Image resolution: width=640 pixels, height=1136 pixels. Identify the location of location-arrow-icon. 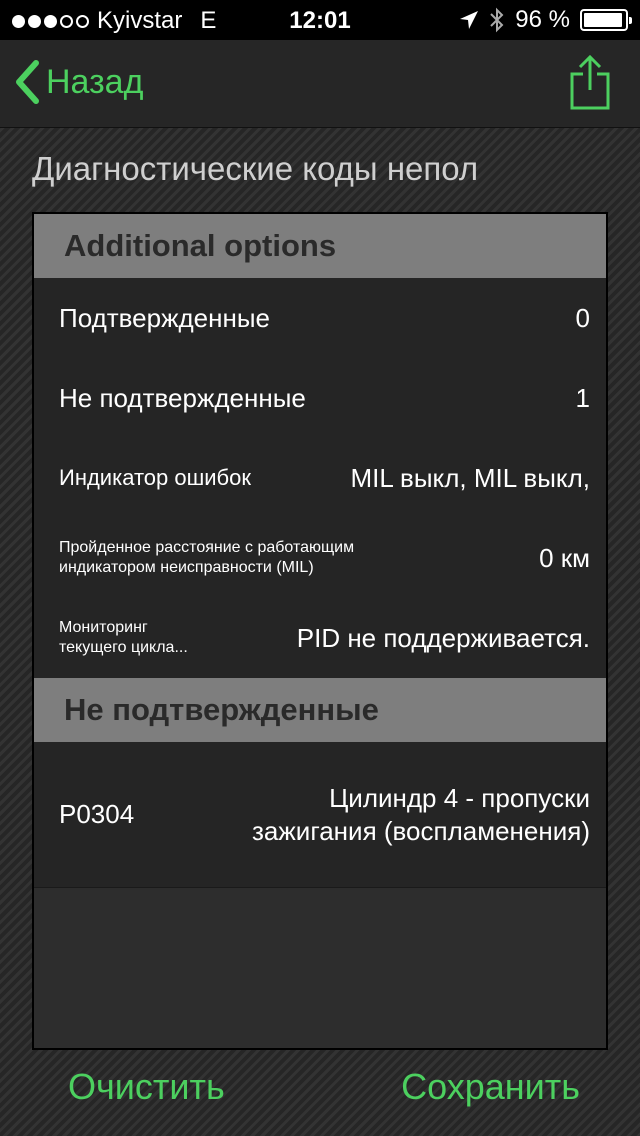
(469, 20).